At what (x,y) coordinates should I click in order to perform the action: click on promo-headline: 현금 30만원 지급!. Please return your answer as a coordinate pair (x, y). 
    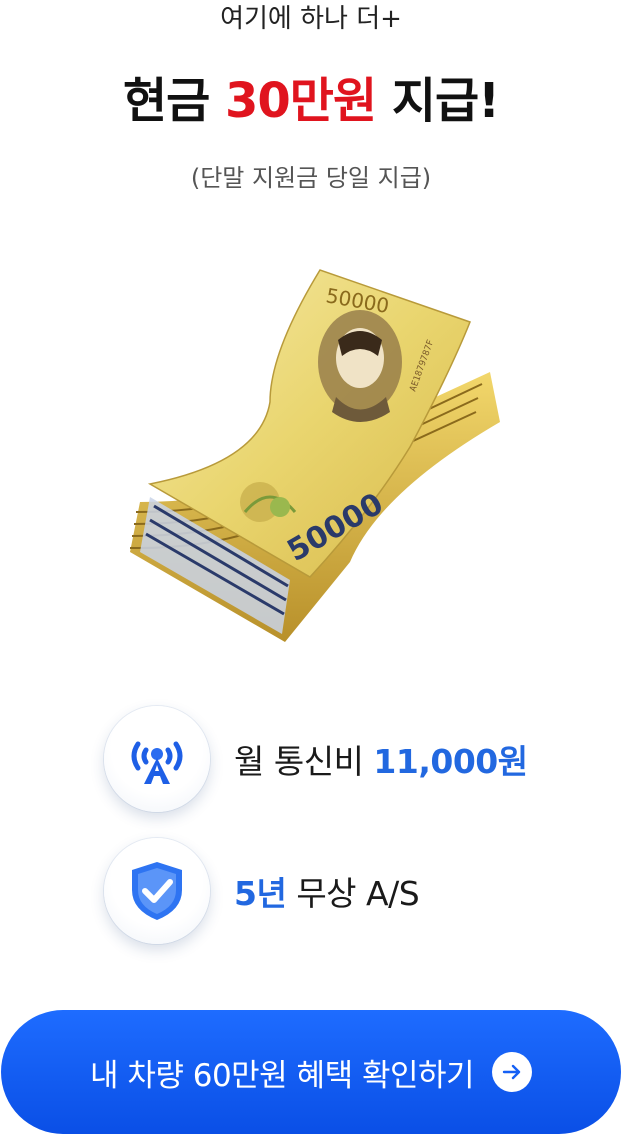
    Looking at the image, I should click on (311, 101).